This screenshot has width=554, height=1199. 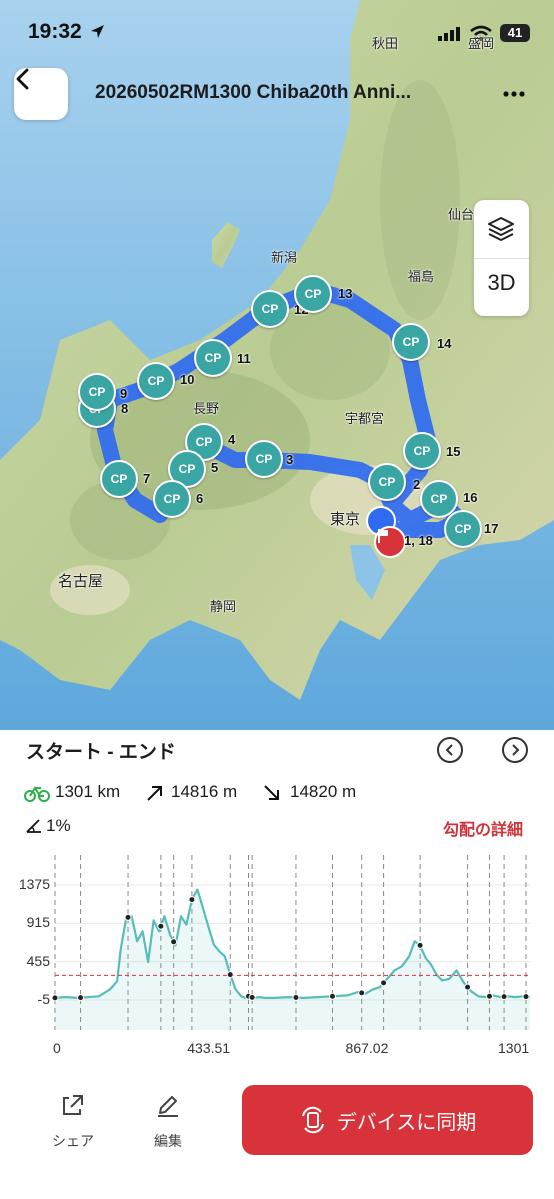 I want to click on checkpoint-number: 11, so click(x=244, y=358).